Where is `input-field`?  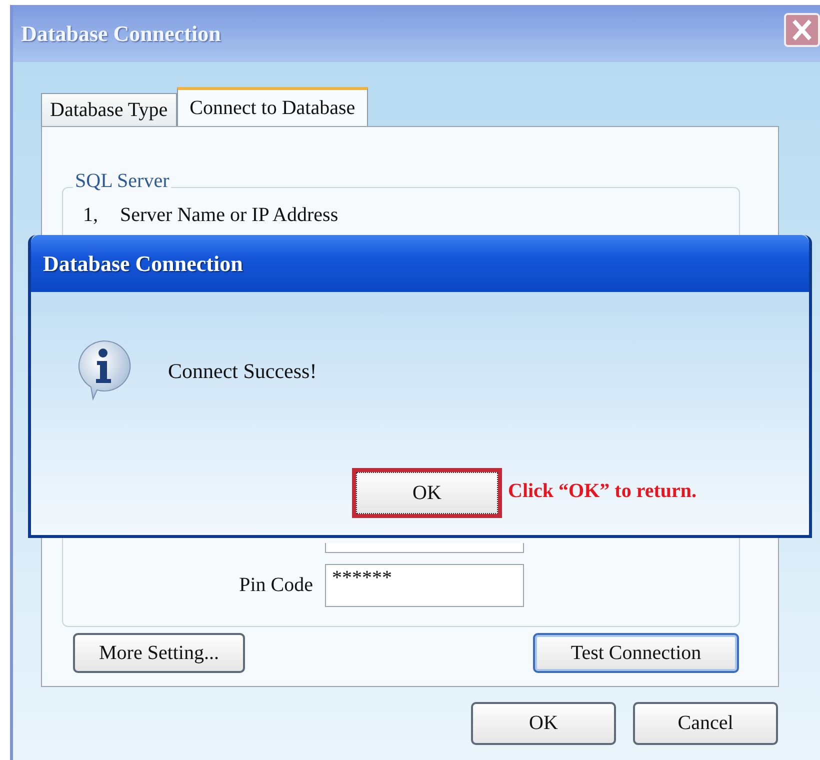 input-field is located at coordinates (424, 548).